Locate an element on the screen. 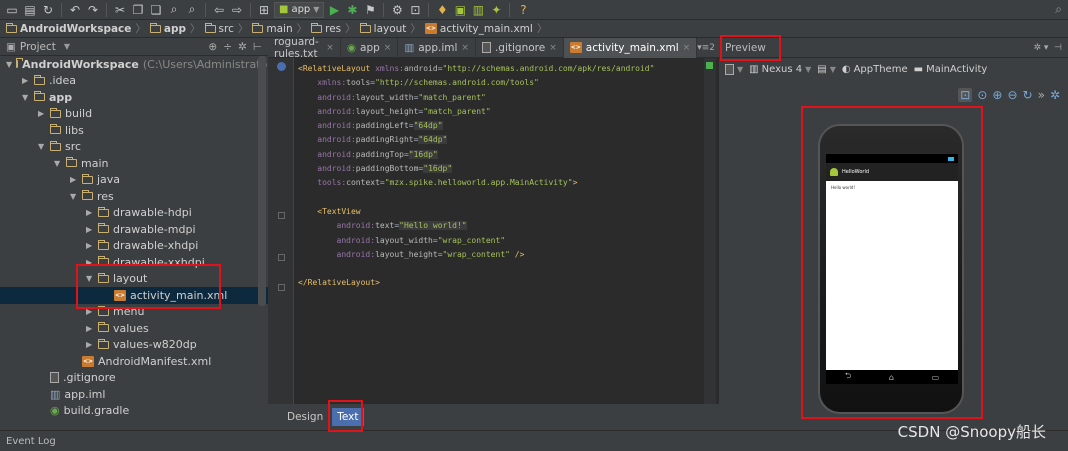 The height and width of the screenshot is (451, 1068). undo-icon: ↶ is located at coordinates (75, 10).